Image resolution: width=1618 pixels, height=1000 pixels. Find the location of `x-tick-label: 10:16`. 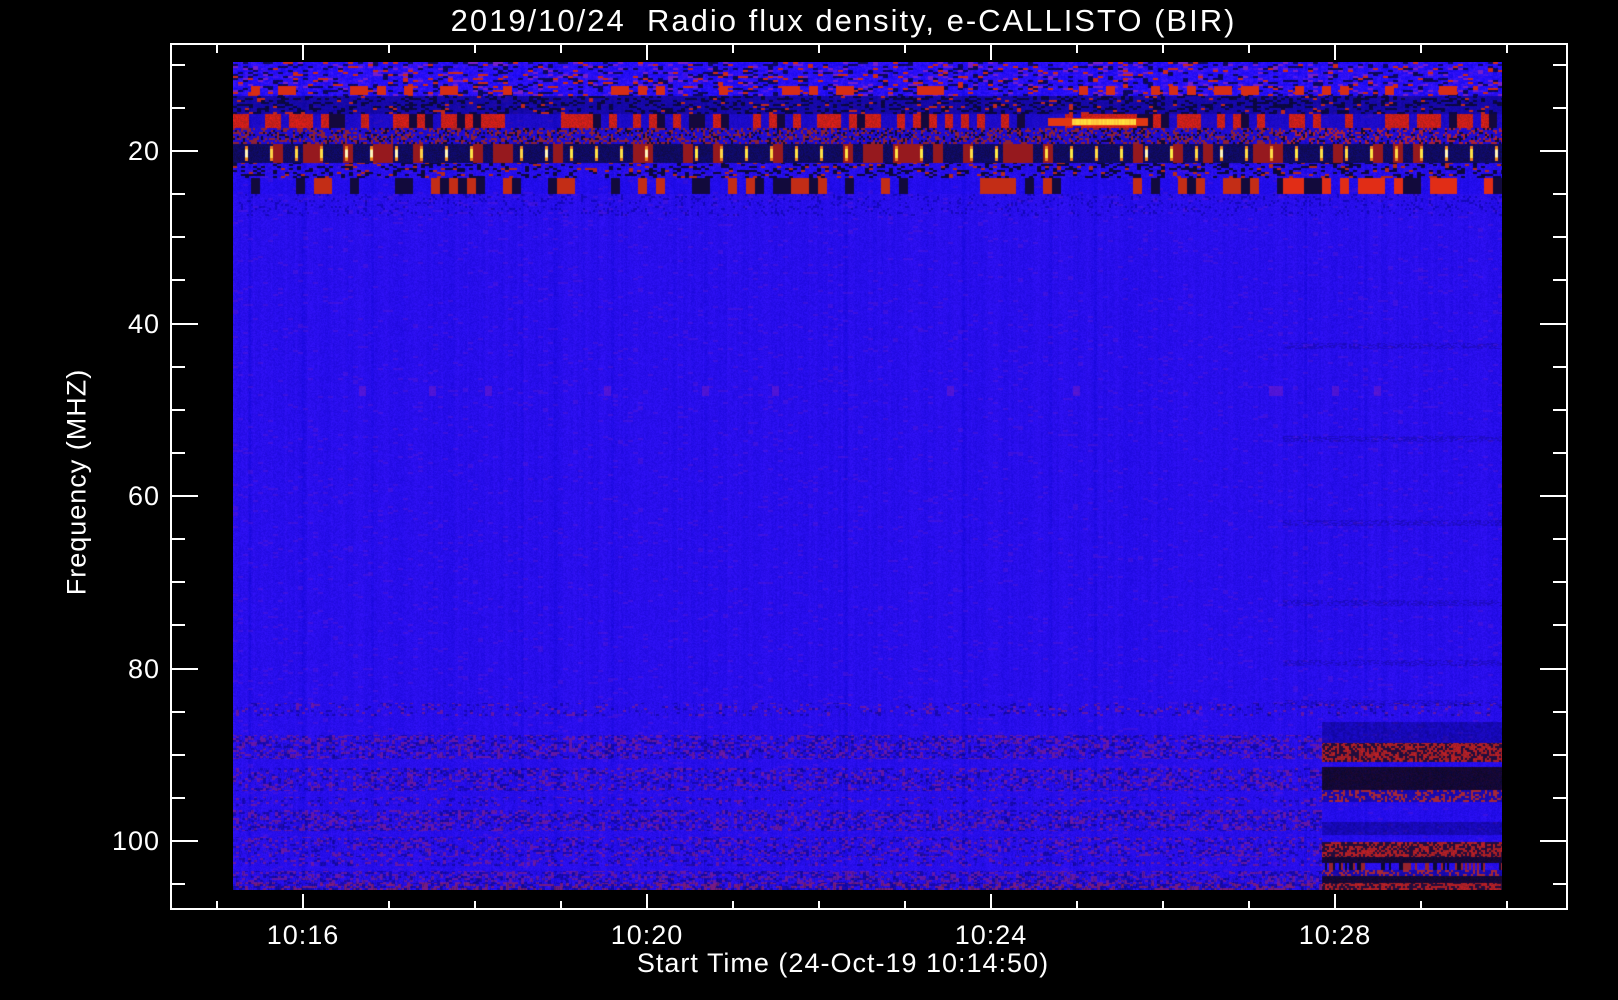

x-tick-label: 10:16 is located at coordinates (303, 935).